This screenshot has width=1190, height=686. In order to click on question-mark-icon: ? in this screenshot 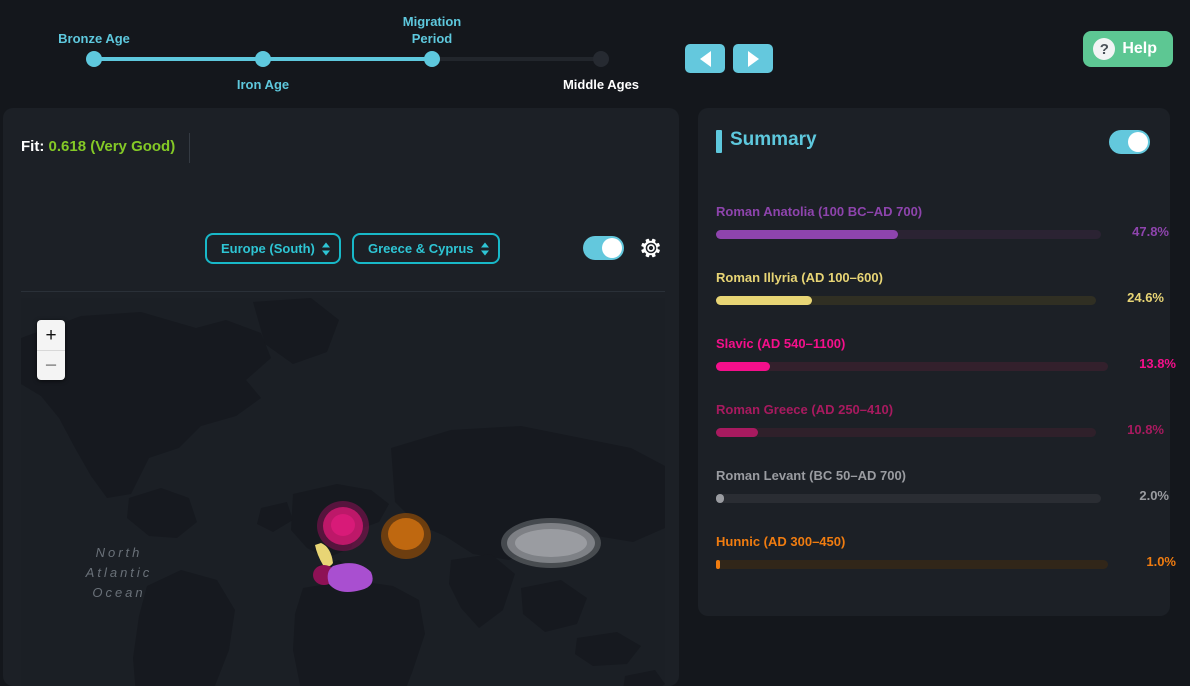, I will do `click(1104, 49)`.